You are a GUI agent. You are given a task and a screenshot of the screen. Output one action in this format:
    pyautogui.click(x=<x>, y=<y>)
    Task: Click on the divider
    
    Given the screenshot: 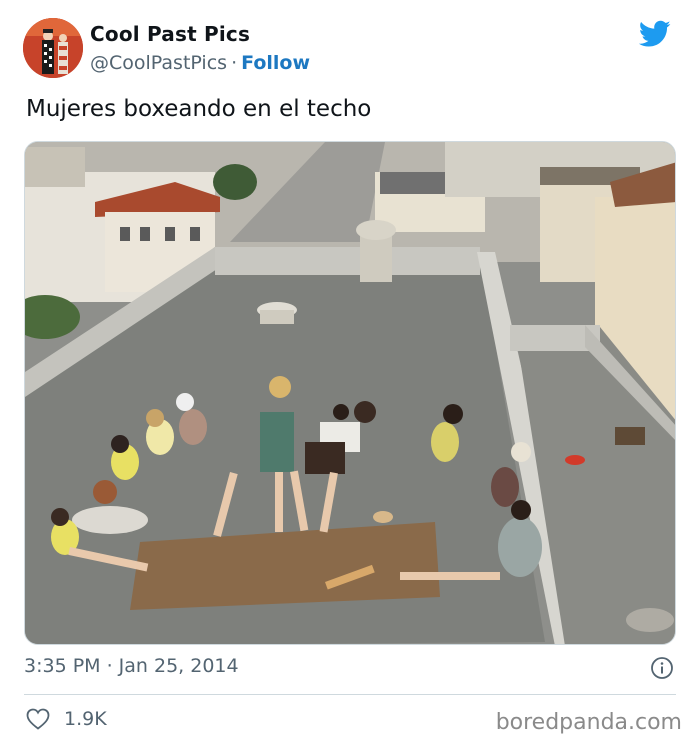 What is the action you would take?
    pyautogui.click(x=350, y=694)
    